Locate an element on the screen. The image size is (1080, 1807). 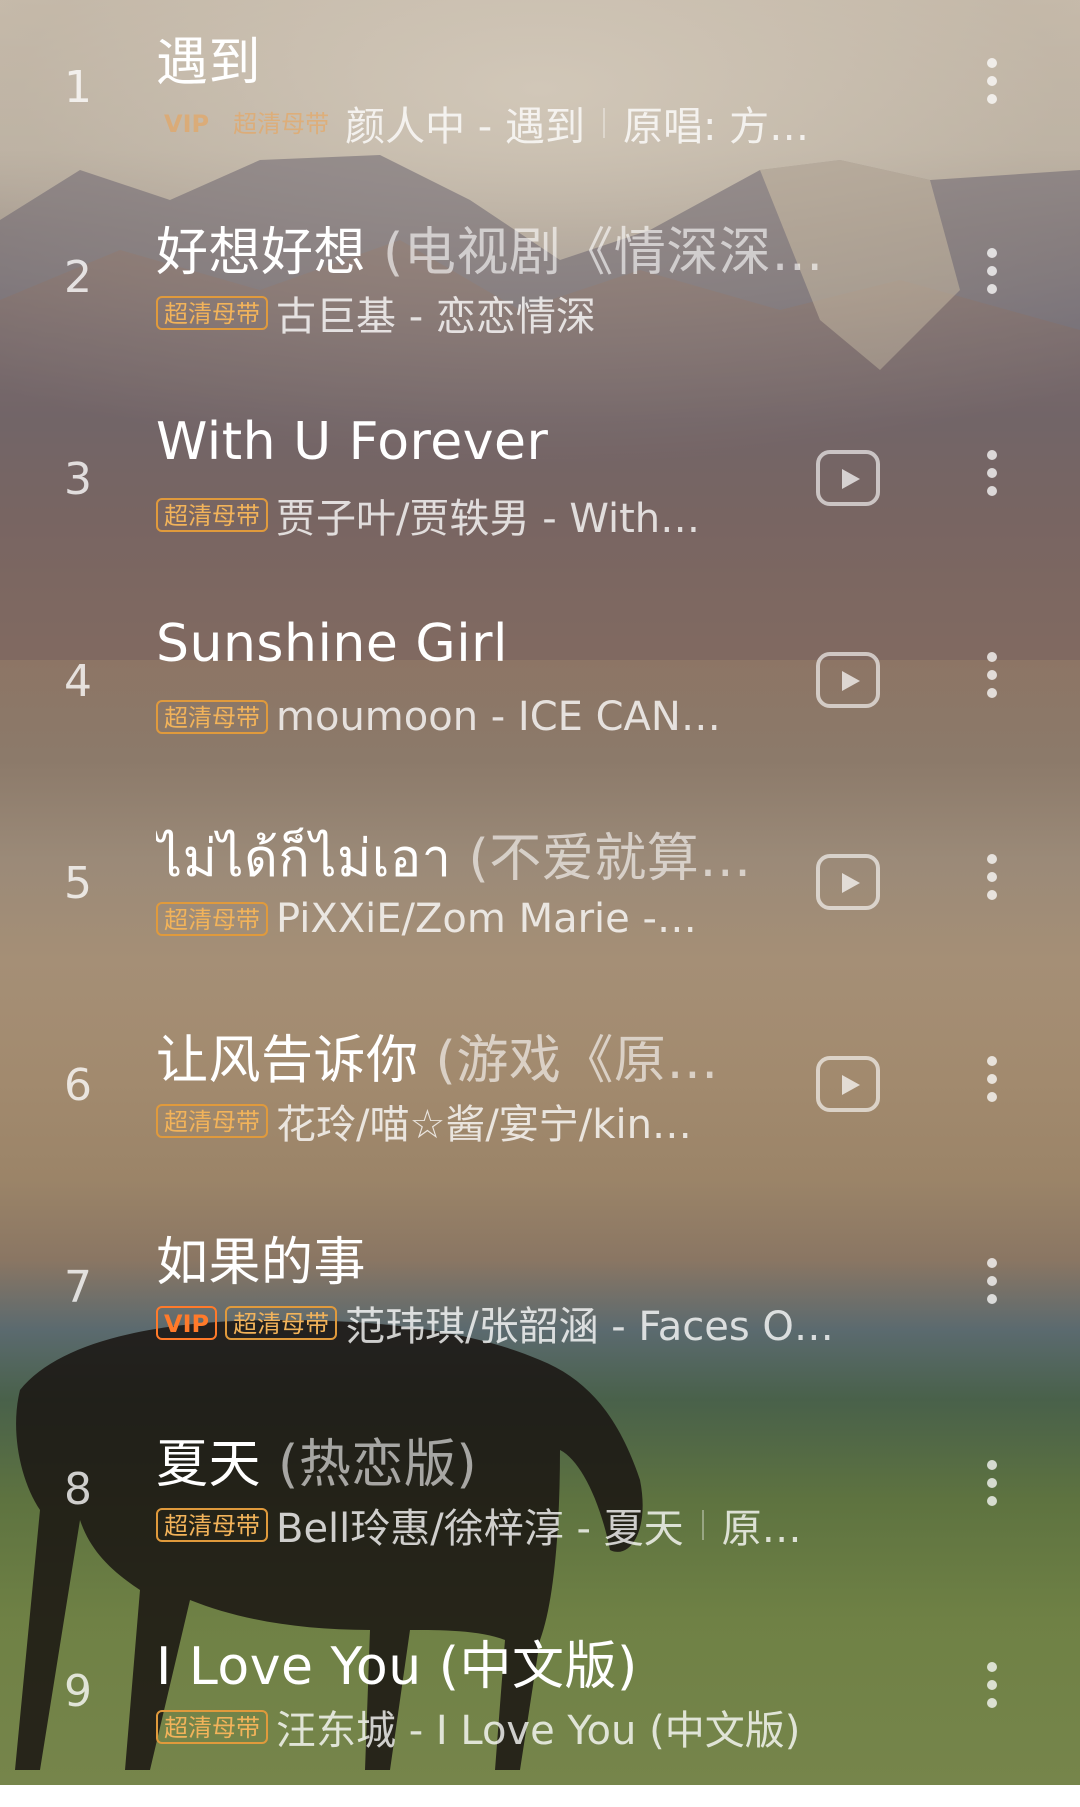
song-meta: 超清母带 汪东城 - I Love You (中文版) is located at coordinates (478, 1728).